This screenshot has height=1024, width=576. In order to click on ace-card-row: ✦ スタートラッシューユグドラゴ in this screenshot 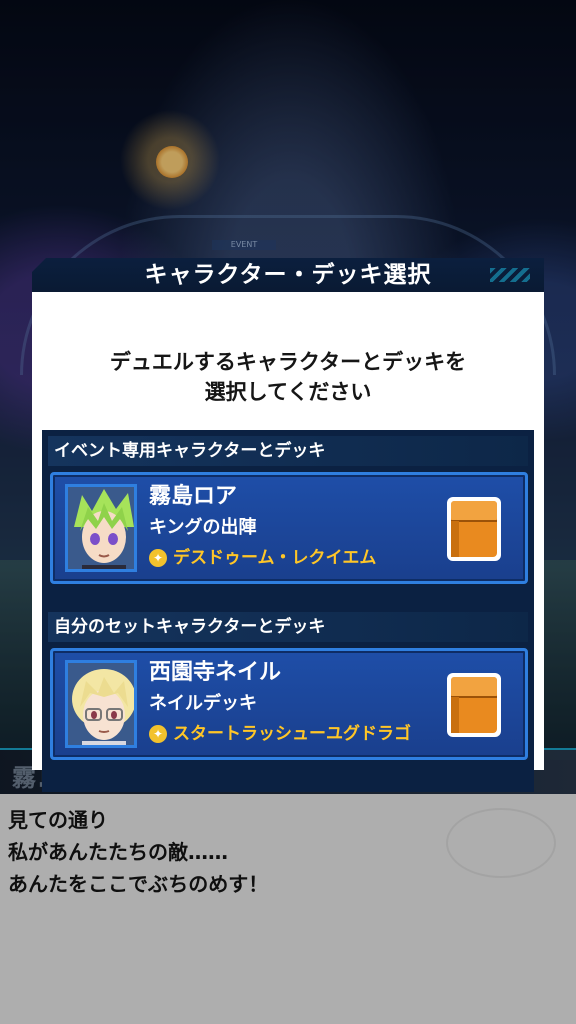, I will do `click(280, 734)`.